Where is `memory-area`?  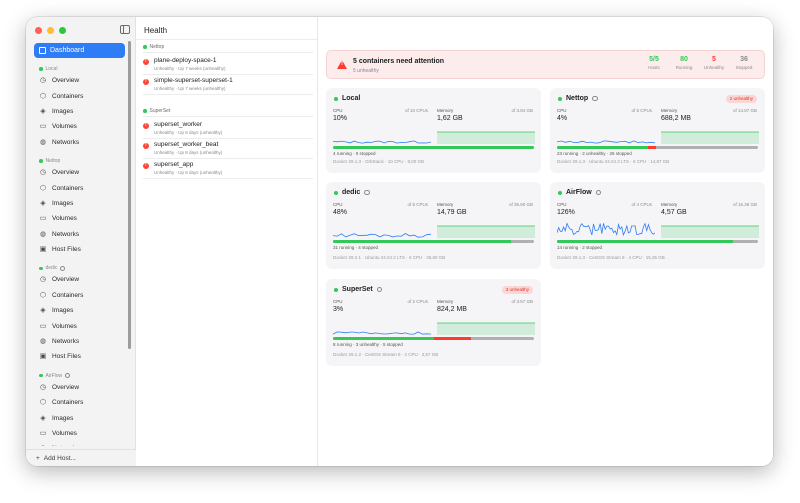 memory-area is located at coordinates (486, 138).